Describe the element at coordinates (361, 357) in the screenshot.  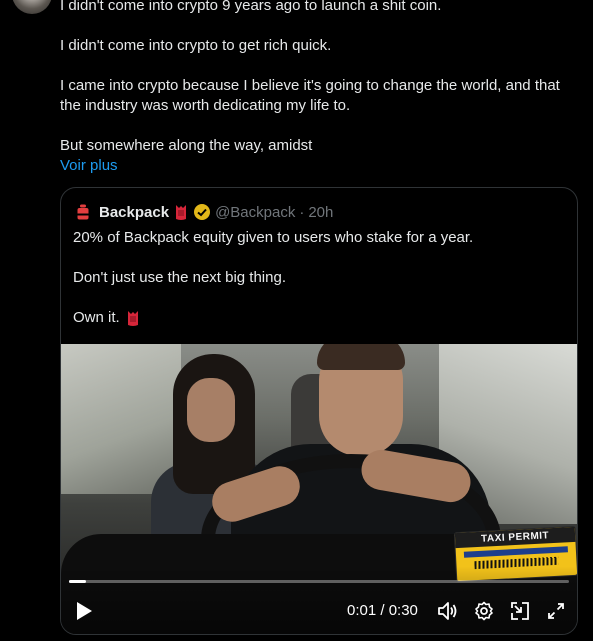
I see `driver-hair` at that location.